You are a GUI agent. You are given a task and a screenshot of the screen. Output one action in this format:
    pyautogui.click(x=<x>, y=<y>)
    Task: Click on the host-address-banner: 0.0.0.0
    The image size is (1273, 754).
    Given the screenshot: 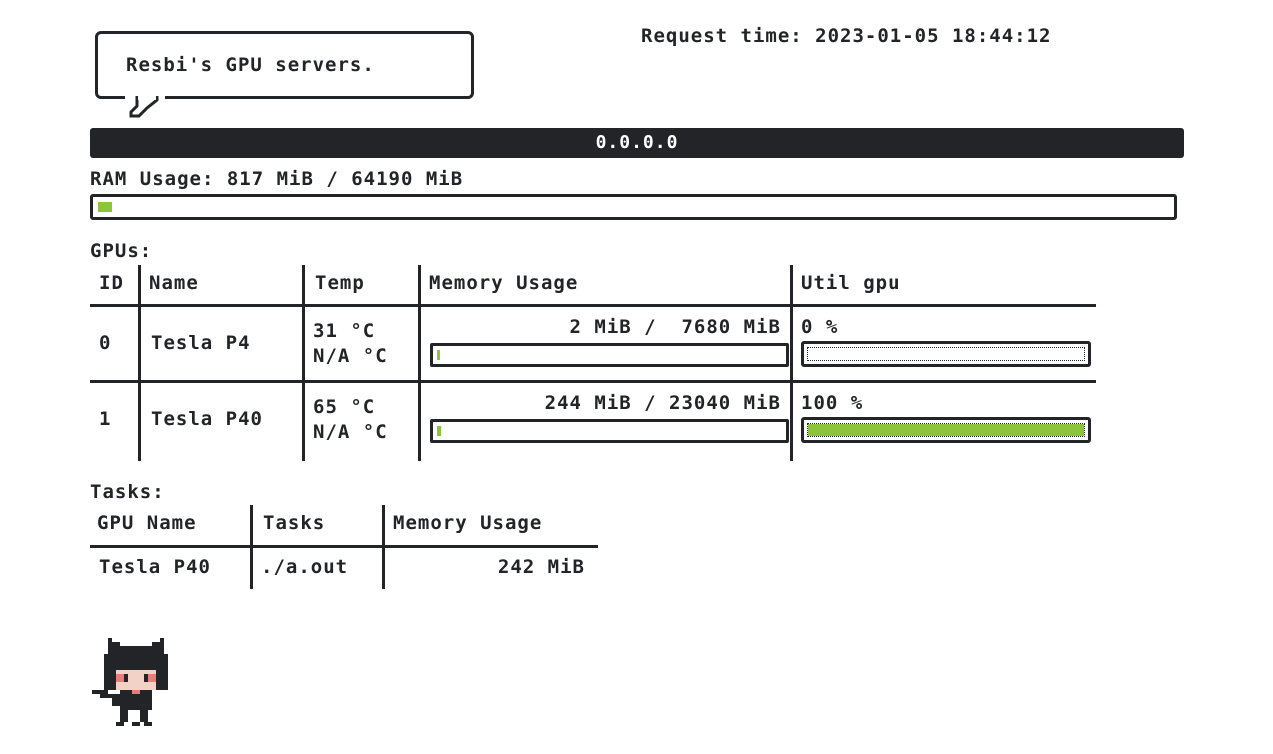 What is the action you would take?
    pyautogui.click(x=637, y=143)
    